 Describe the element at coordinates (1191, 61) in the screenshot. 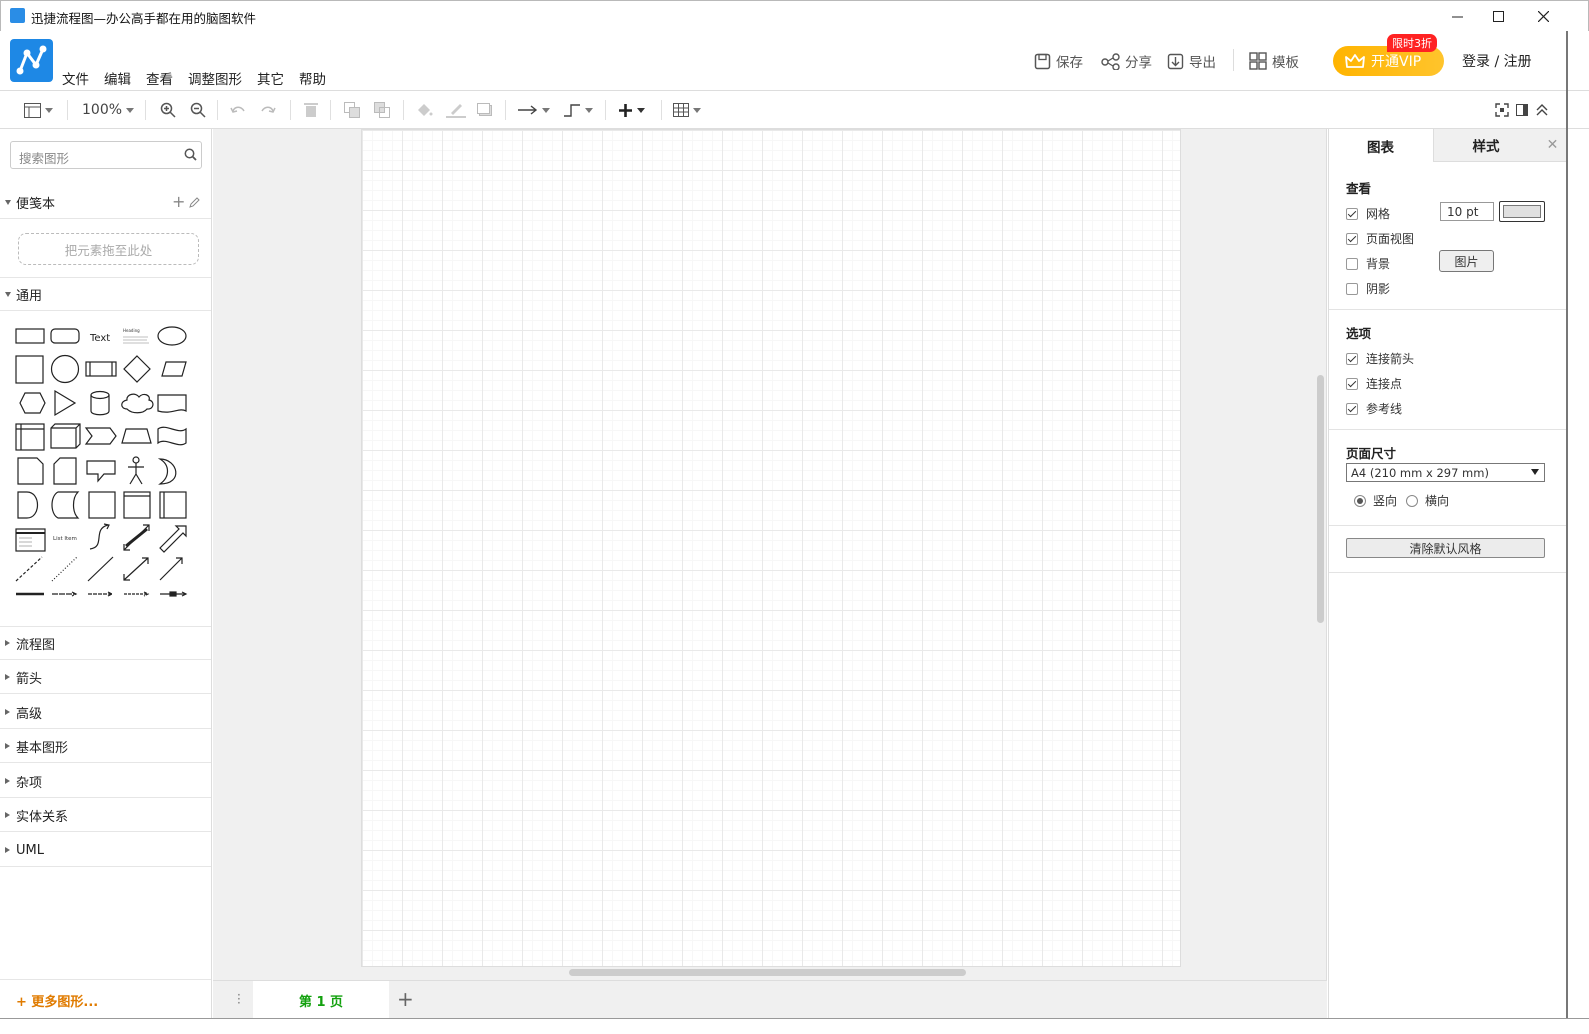

I see `export-button: 导出` at that location.